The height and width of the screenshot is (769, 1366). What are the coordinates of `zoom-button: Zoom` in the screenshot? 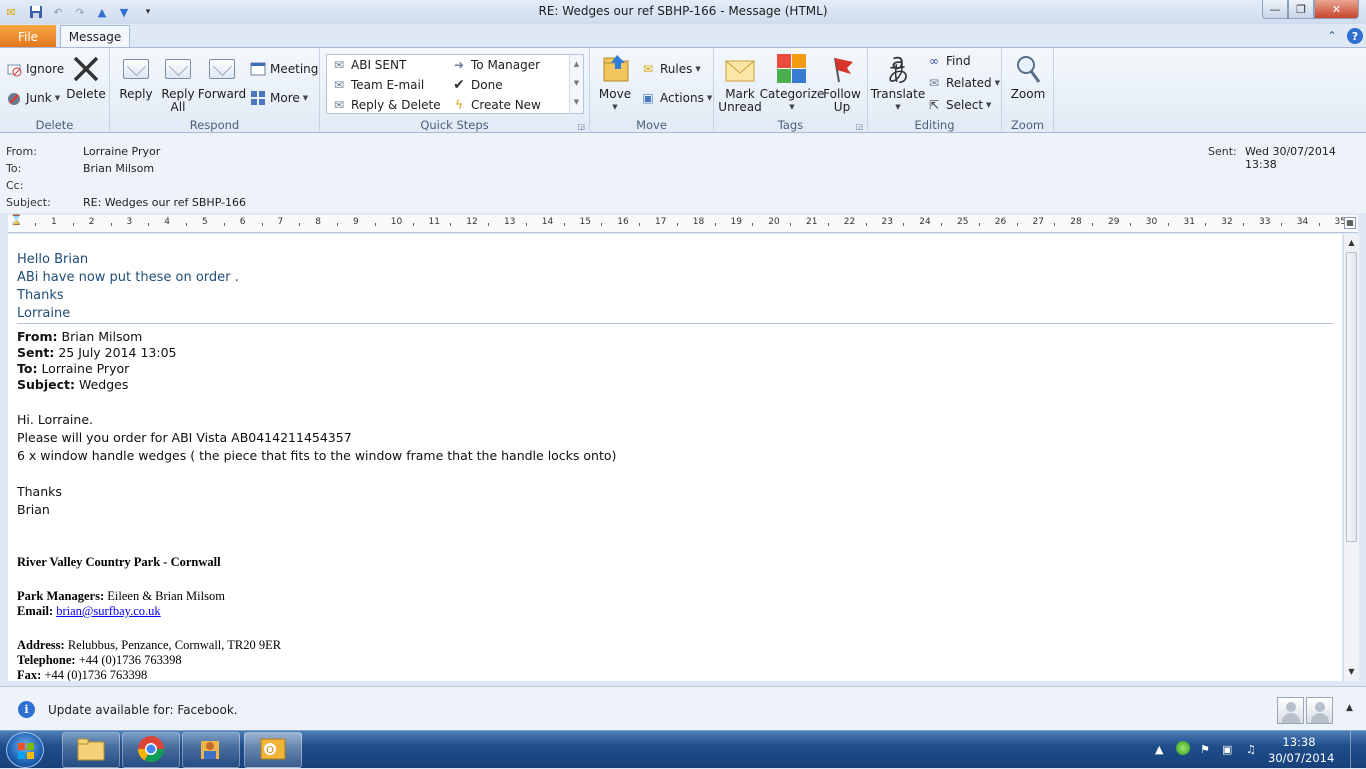 It's located at (1028, 76).